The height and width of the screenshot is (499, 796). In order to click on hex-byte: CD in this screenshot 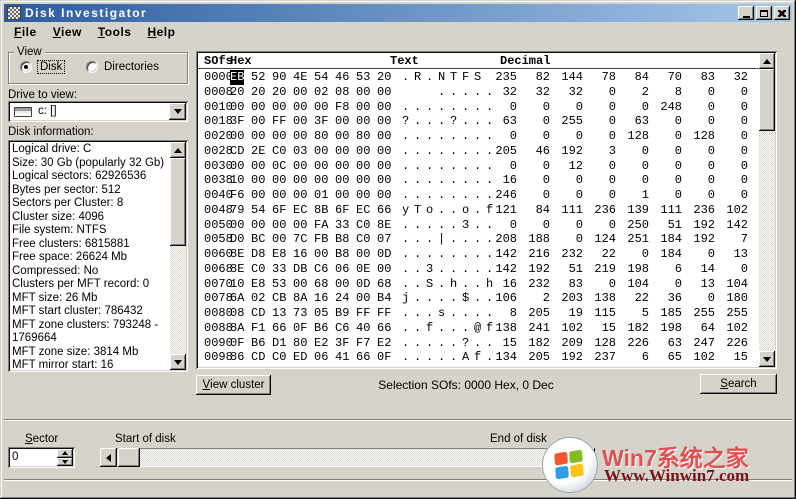, I will do `click(258, 357)`.